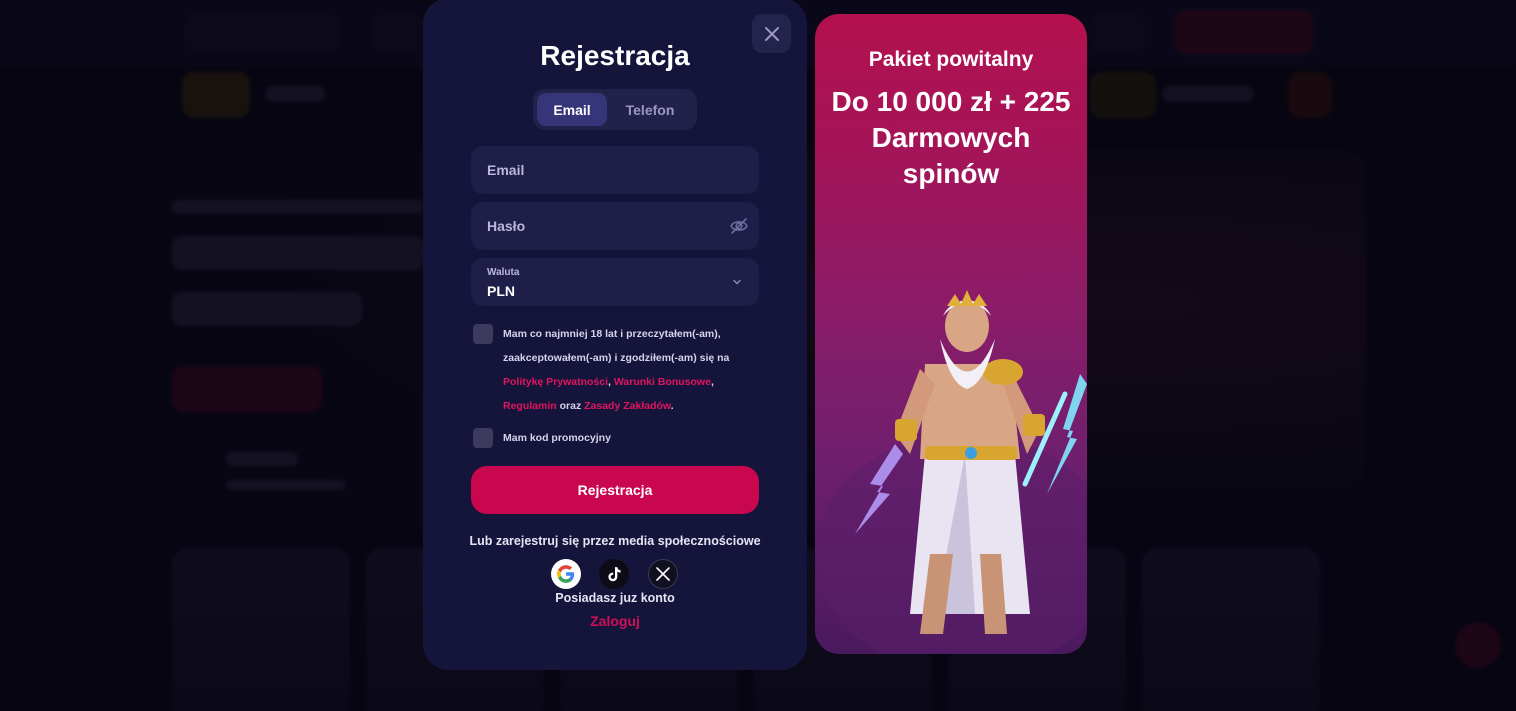 Image resolution: width=1516 pixels, height=711 pixels. What do you see at coordinates (737, 282) in the screenshot?
I see `chevron-down-icon` at bounding box center [737, 282].